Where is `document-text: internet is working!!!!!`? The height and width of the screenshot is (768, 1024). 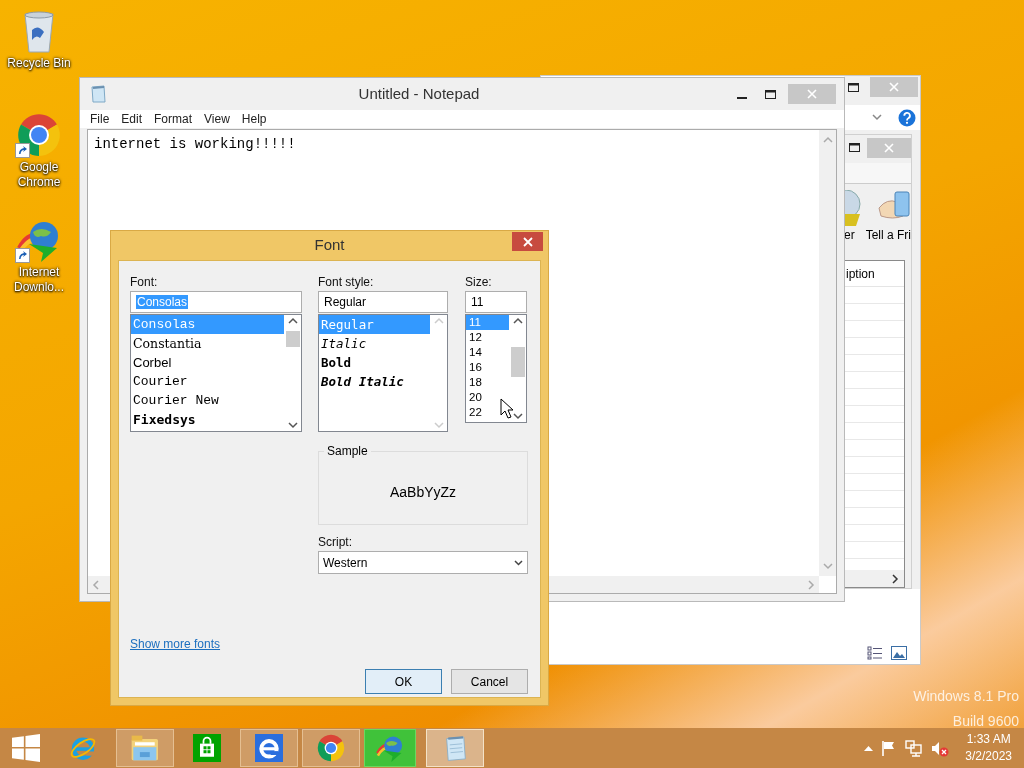
document-text: internet is working!!!!! is located at coordinates (195, 144).